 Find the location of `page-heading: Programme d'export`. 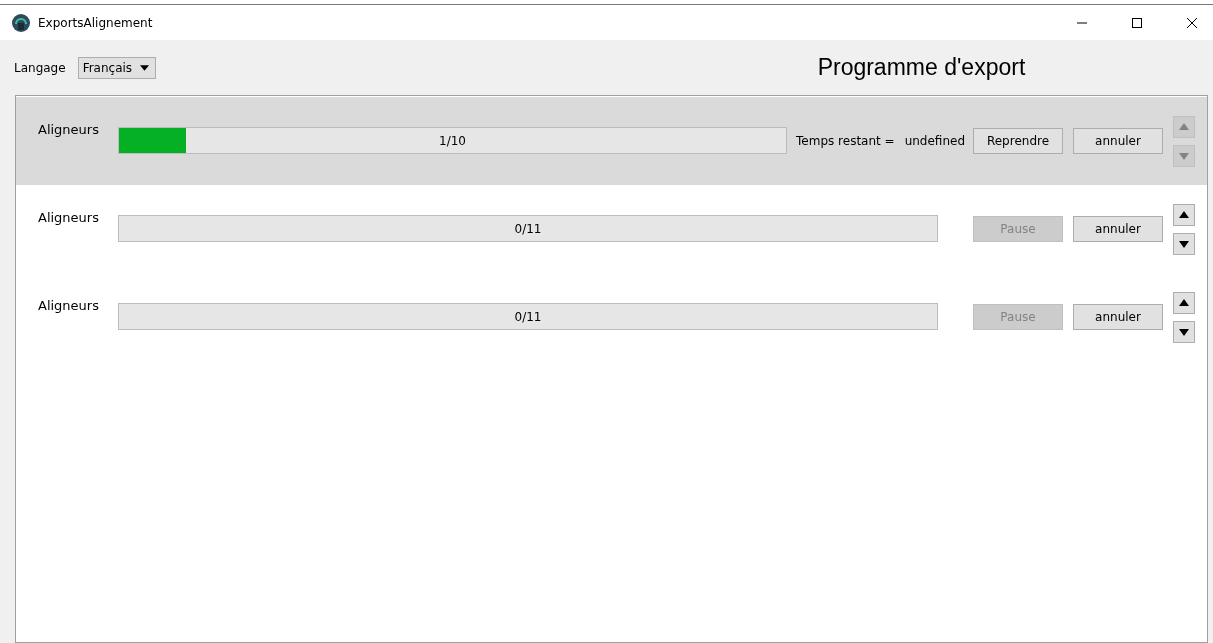

page-heading: Programme d'export is located at coordinates (921, 67).